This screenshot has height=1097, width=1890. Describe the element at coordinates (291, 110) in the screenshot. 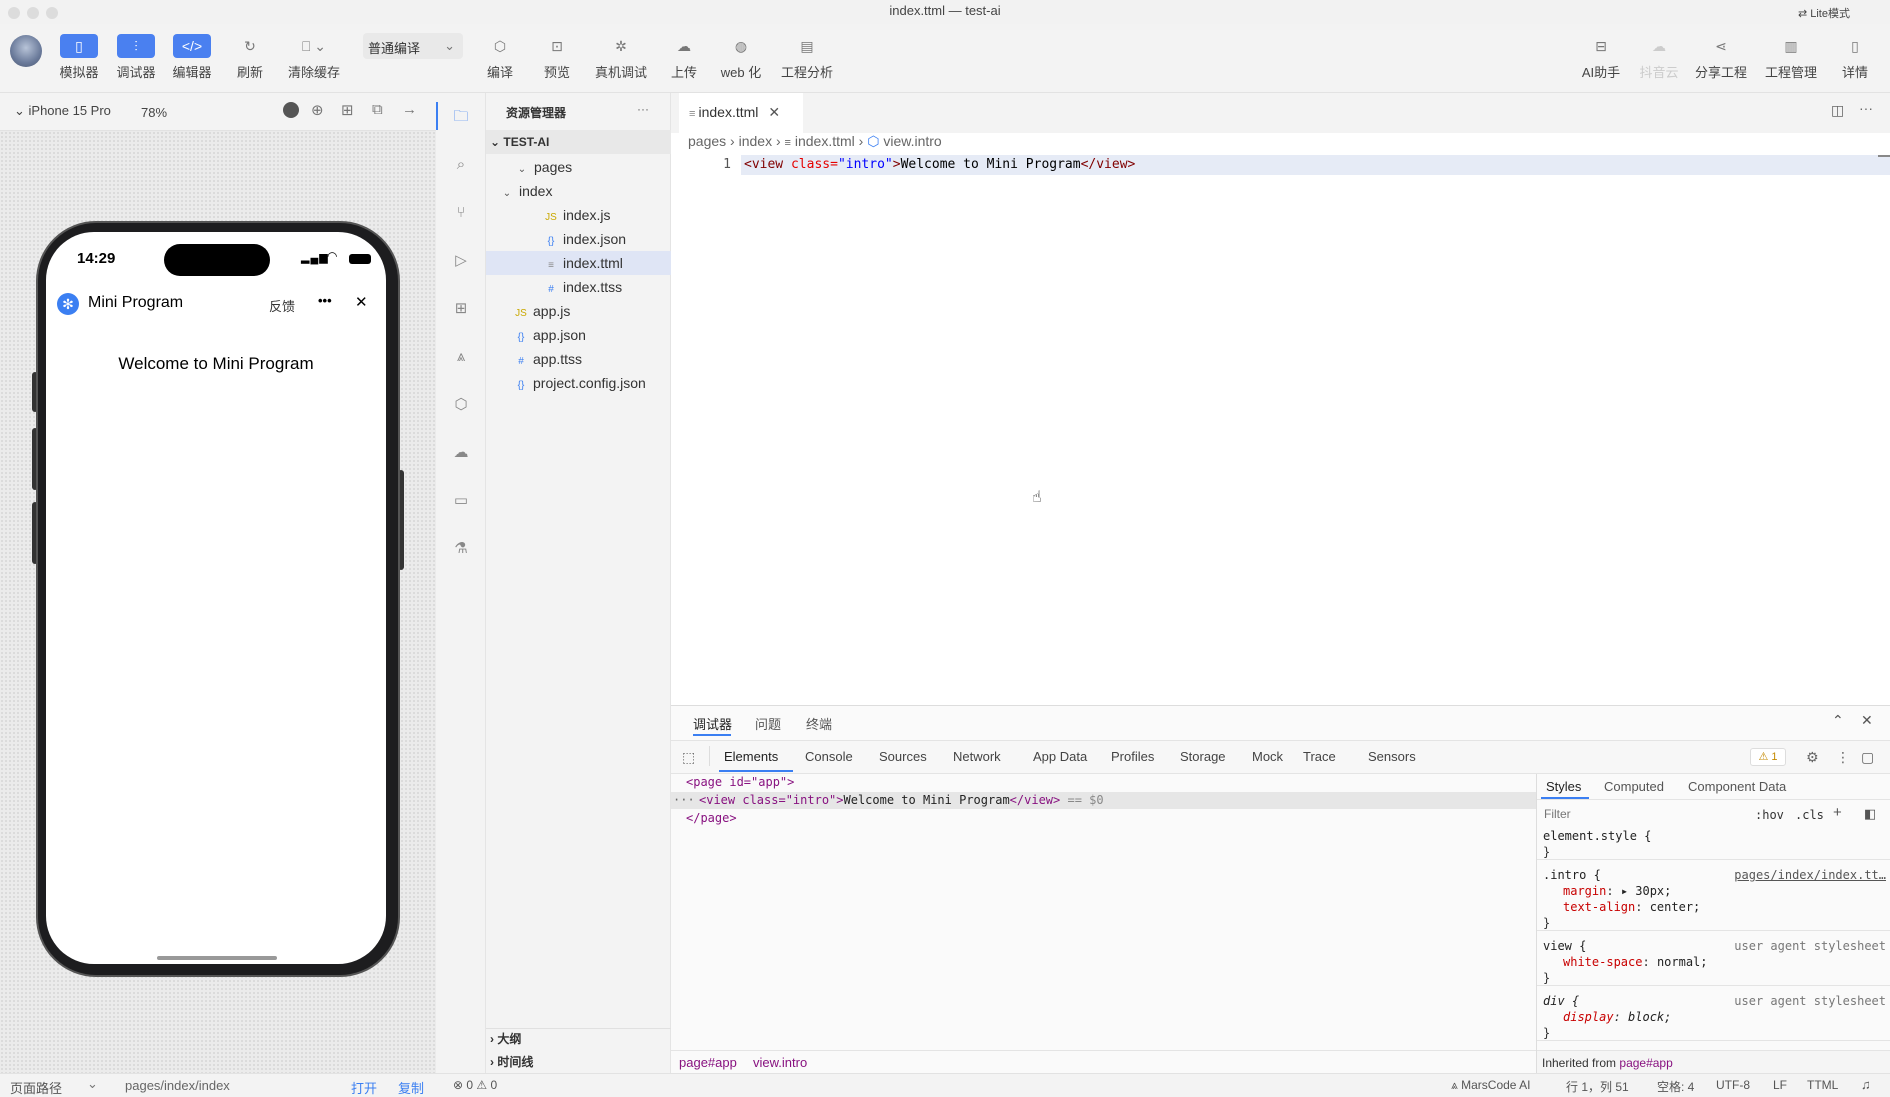

I see `record-icon` at that location.